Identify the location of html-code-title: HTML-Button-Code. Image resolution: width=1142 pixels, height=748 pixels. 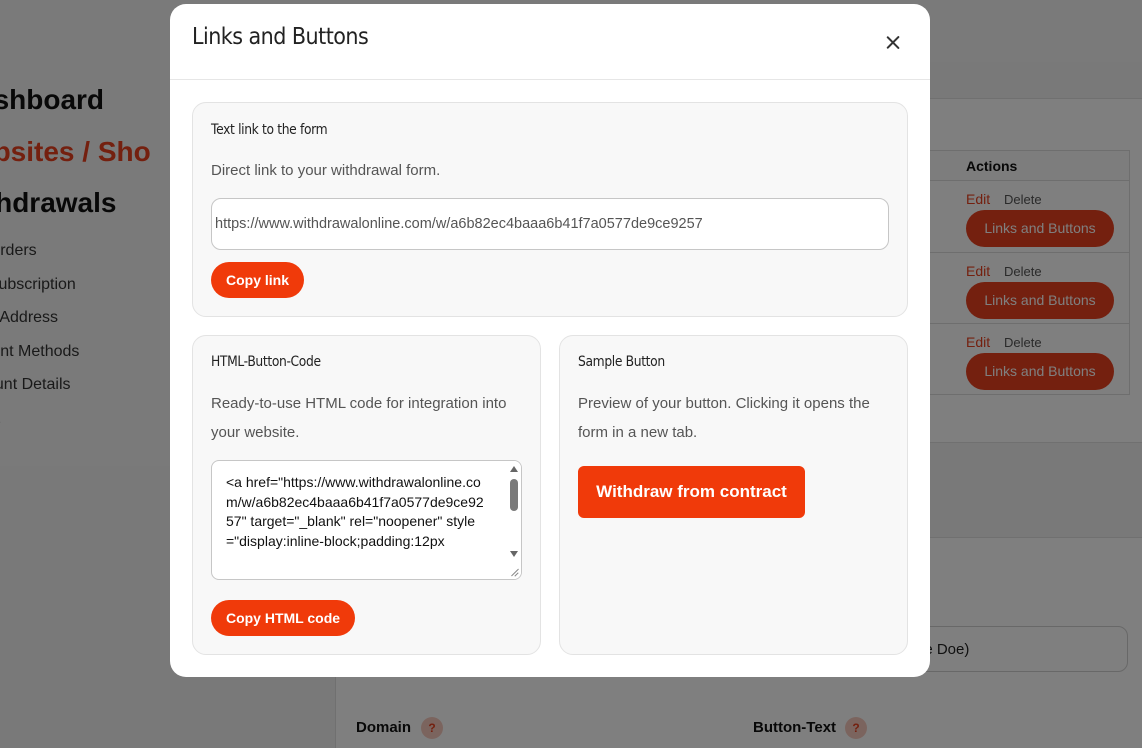
(266, 362).